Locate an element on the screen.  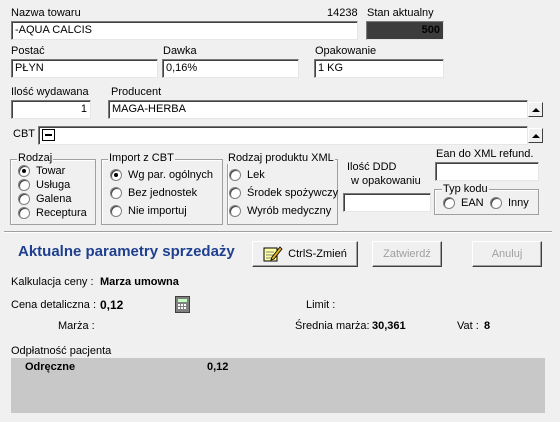
retail-label: Cena detaliczna : is located at coordinates (53, 305).